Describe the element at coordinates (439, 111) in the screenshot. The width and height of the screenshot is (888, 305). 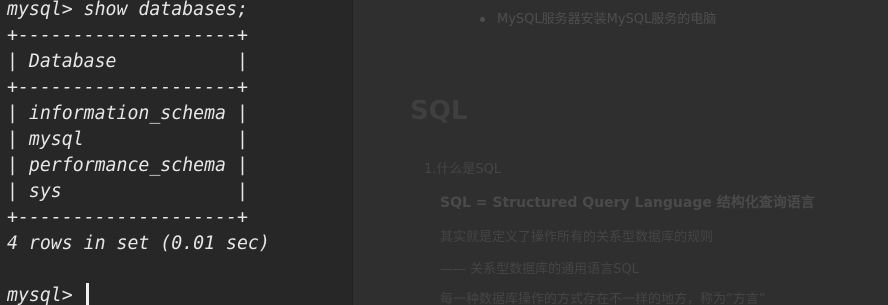
I see `doc-heading: SQL` at that location.